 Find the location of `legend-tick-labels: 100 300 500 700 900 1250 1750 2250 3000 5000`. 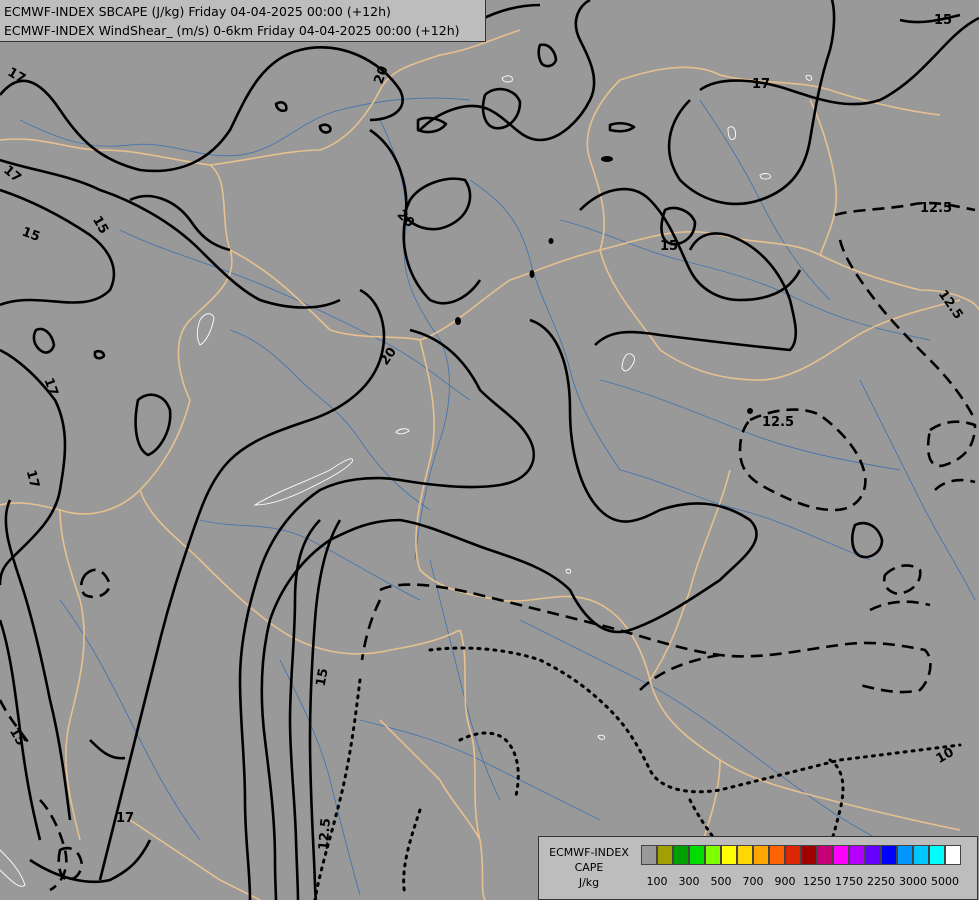

legend-tick-labels: 100 300 500 700 900 1250 1750 2250 3000 5000 is located at coordinates (808, 883).